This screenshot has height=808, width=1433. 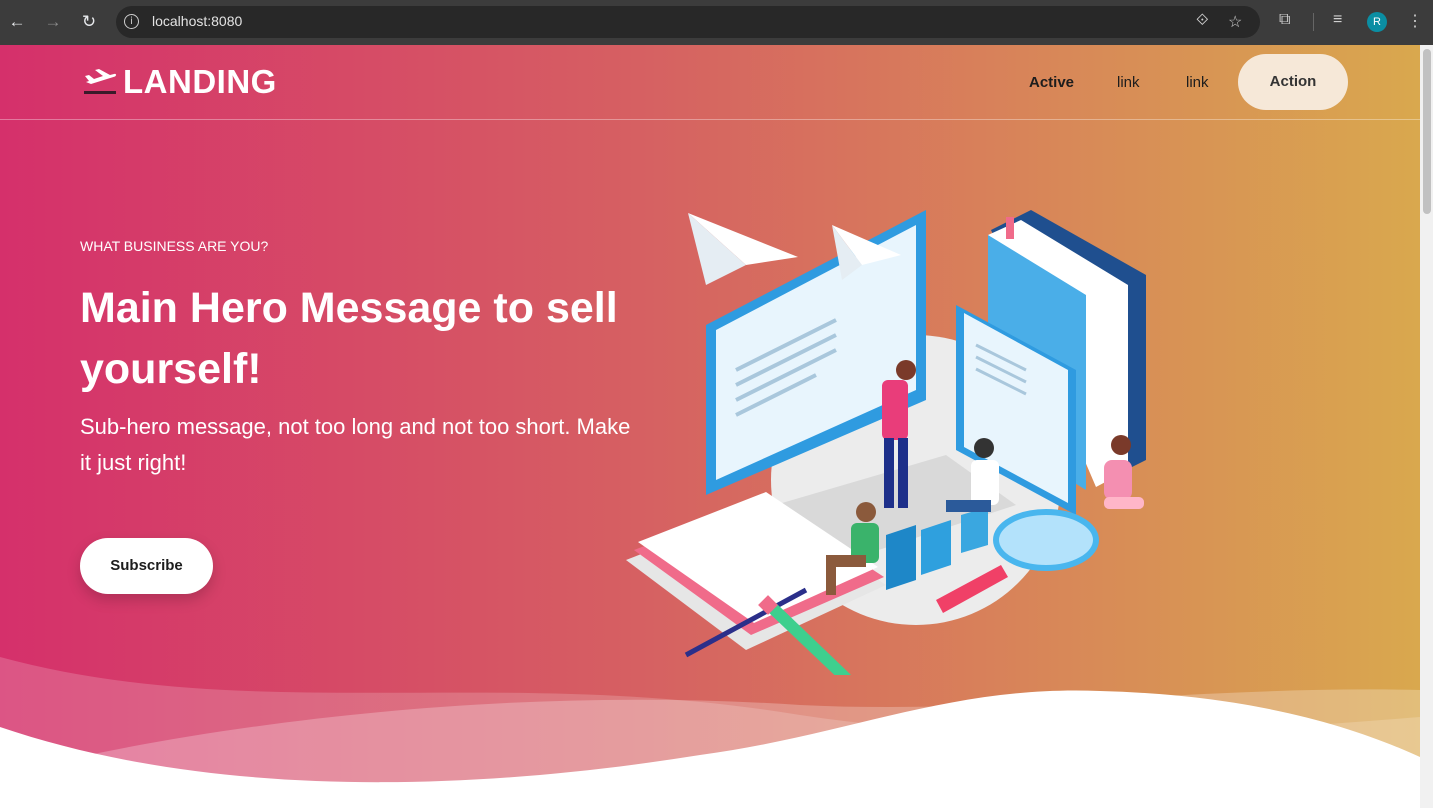 What do you see at coordinates (53, 22) in the screenshot?
I see `forward-icon: →` at bounding box center [53, 22].